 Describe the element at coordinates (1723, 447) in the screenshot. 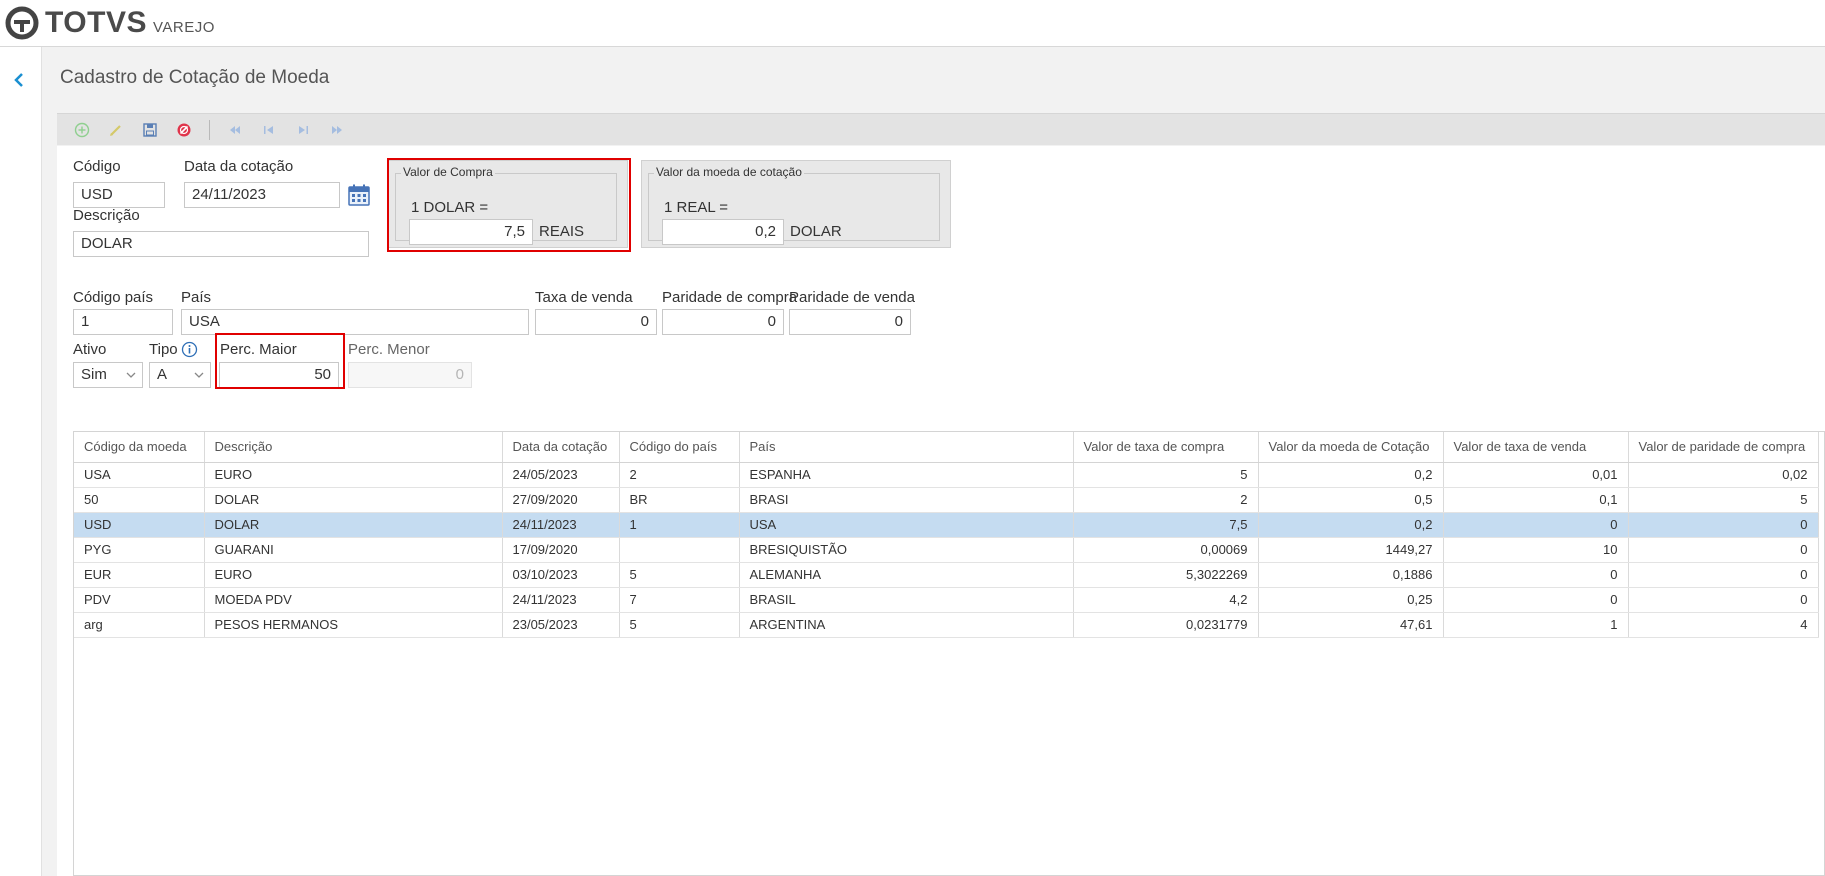

I see `column-header: Valor de paridade de compra` at that location.